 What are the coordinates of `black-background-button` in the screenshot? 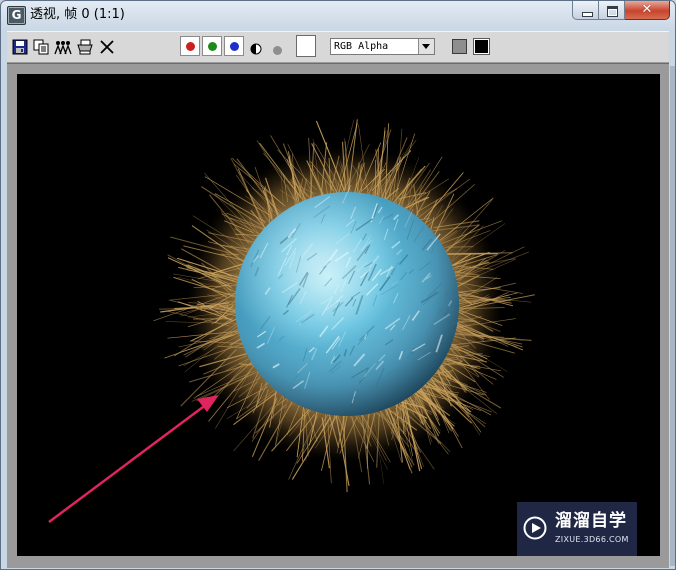 It's located at (481, 46).